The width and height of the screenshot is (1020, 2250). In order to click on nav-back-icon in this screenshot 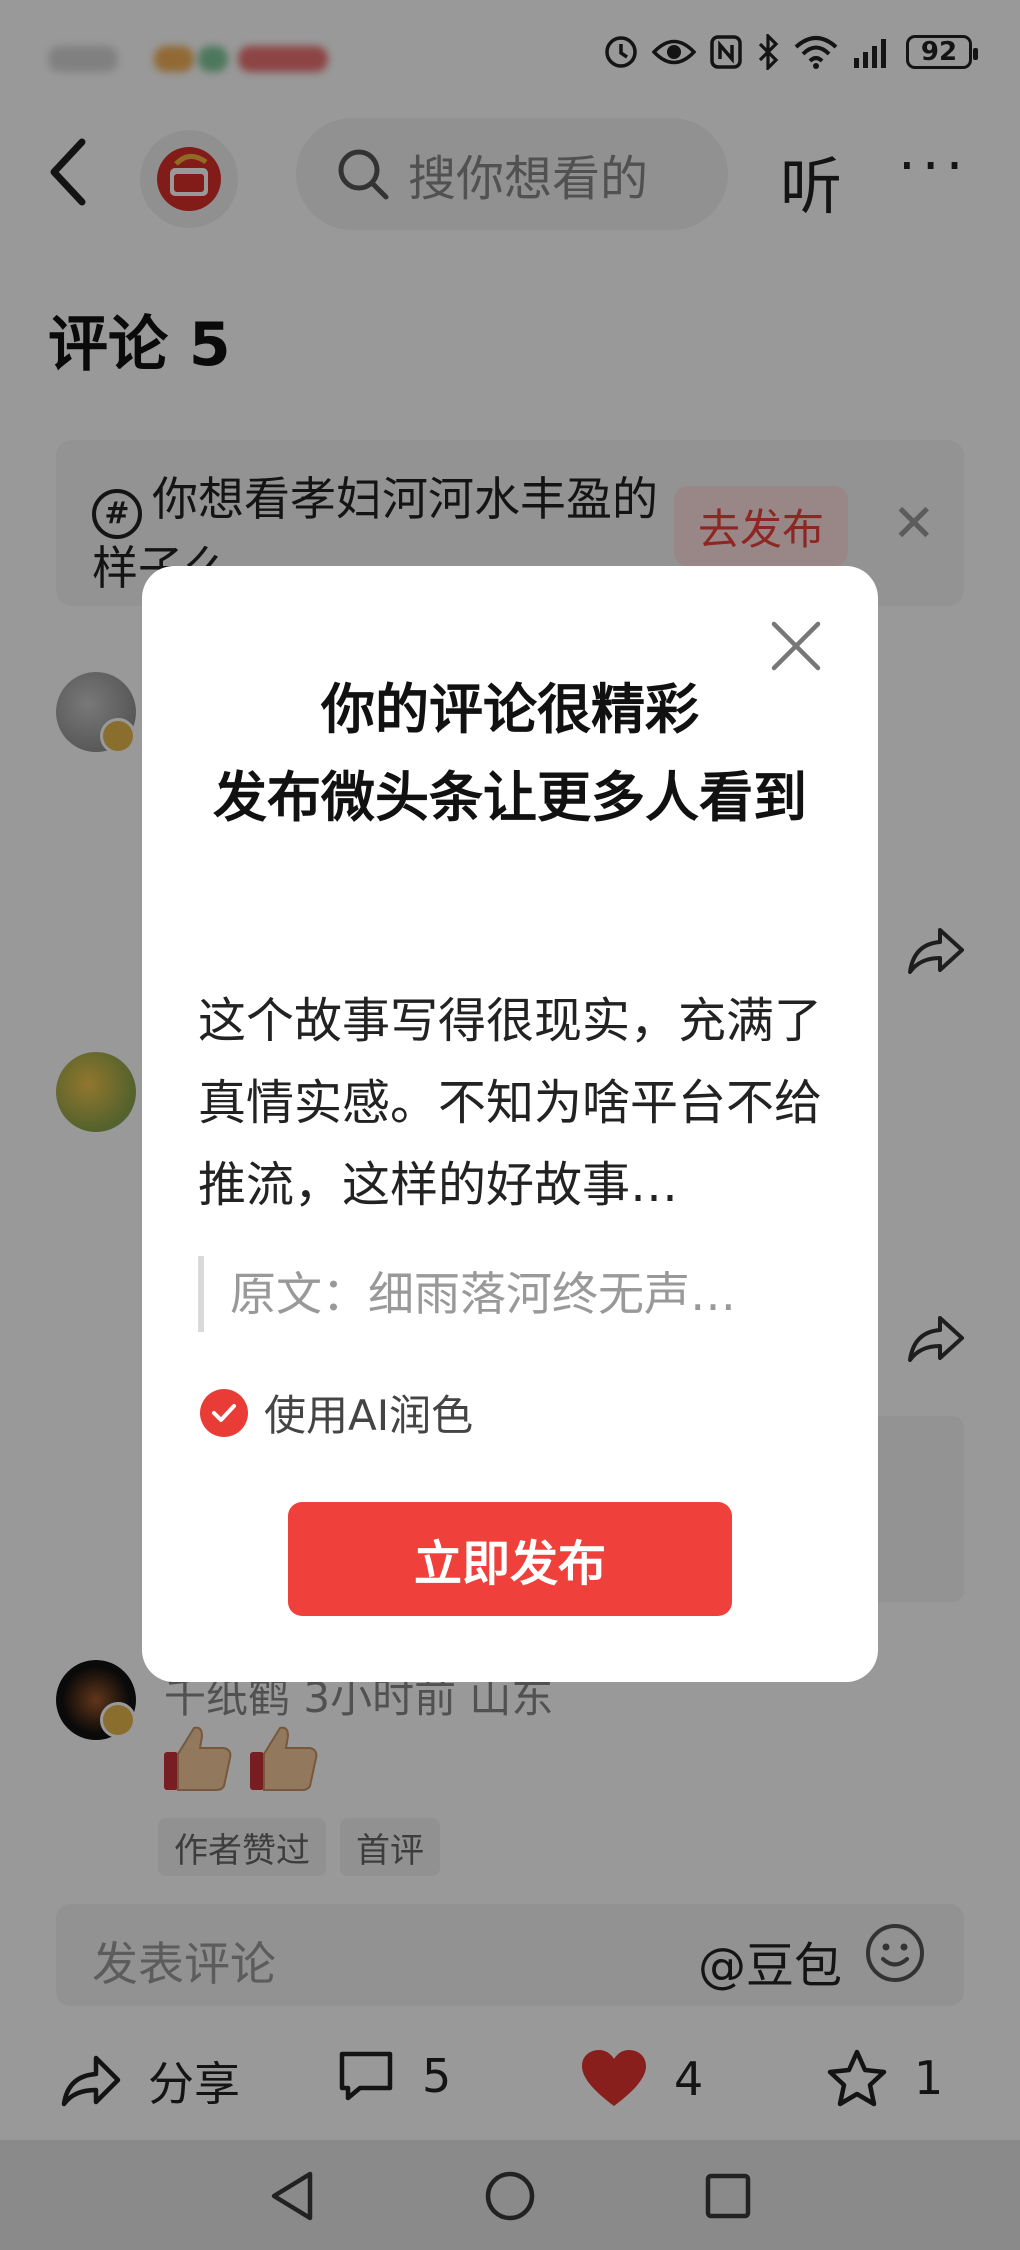, I will do `click(293, 2196)`.